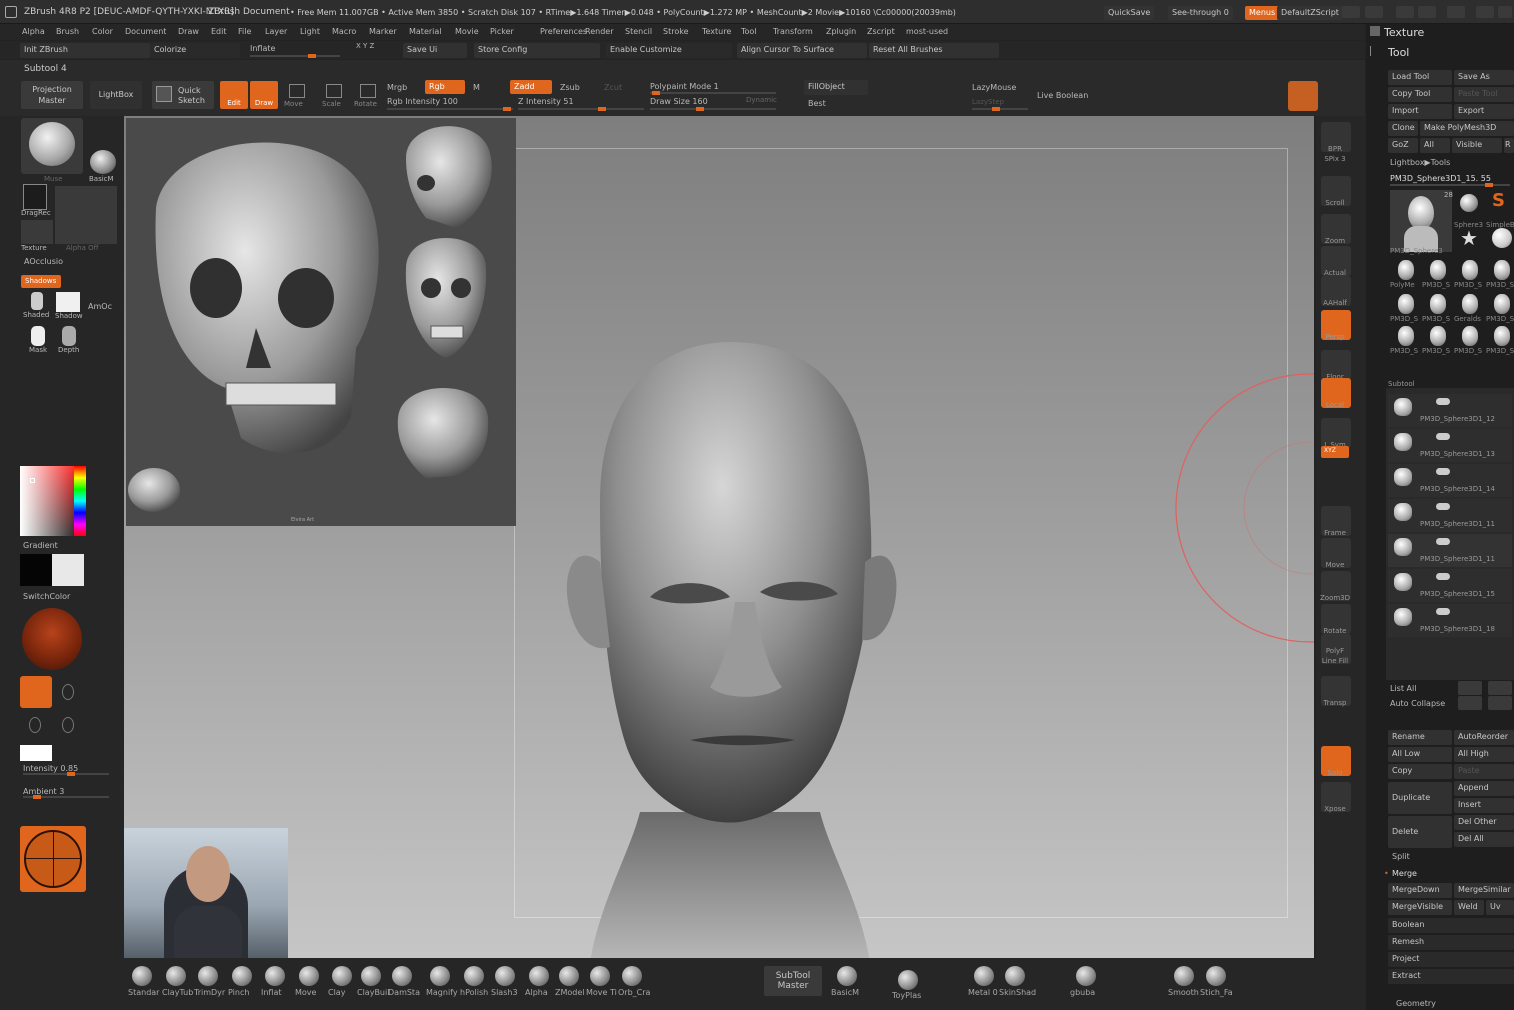  I want to click on merge-section: Merge, so click(1404, 874).